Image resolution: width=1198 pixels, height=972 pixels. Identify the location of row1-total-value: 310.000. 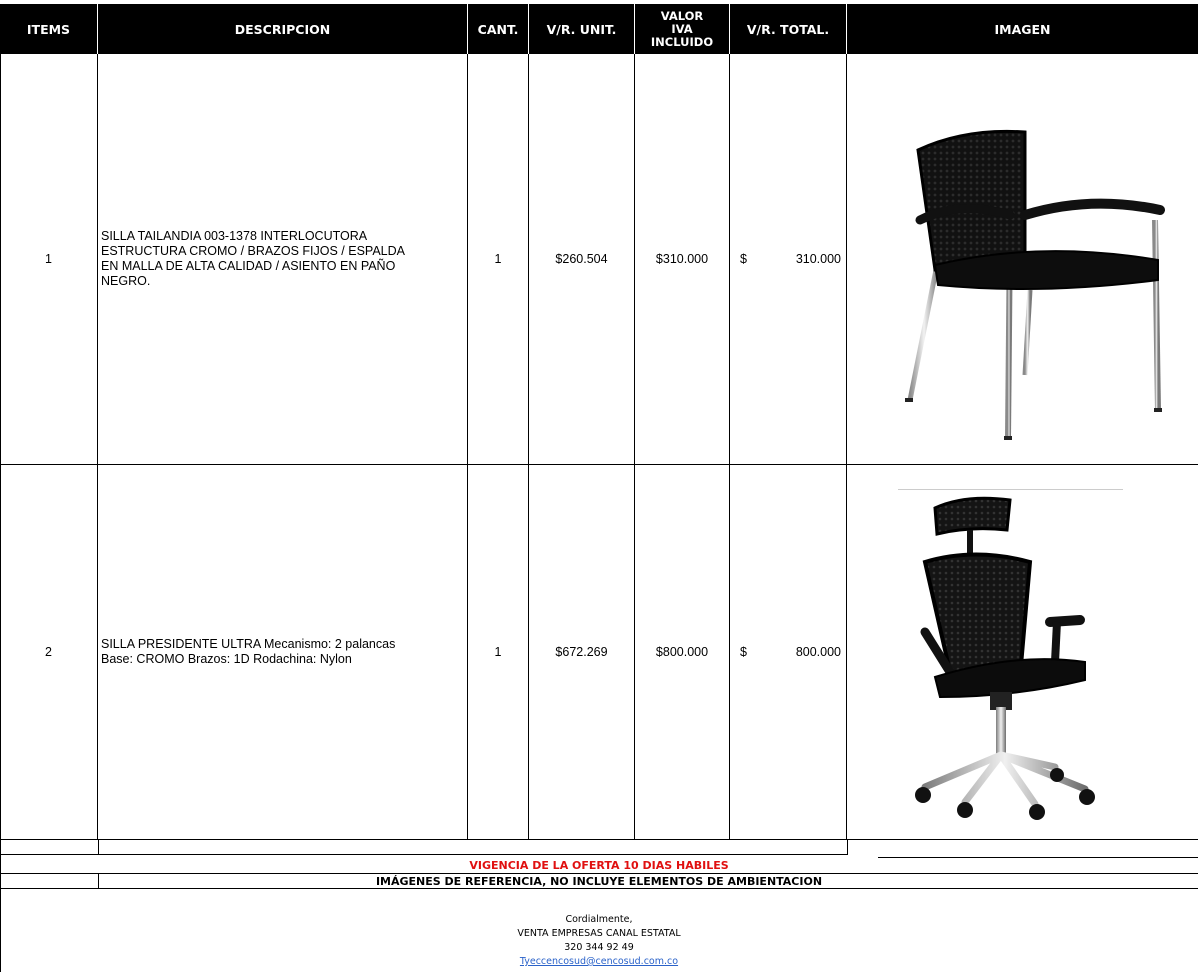
(818, 259).